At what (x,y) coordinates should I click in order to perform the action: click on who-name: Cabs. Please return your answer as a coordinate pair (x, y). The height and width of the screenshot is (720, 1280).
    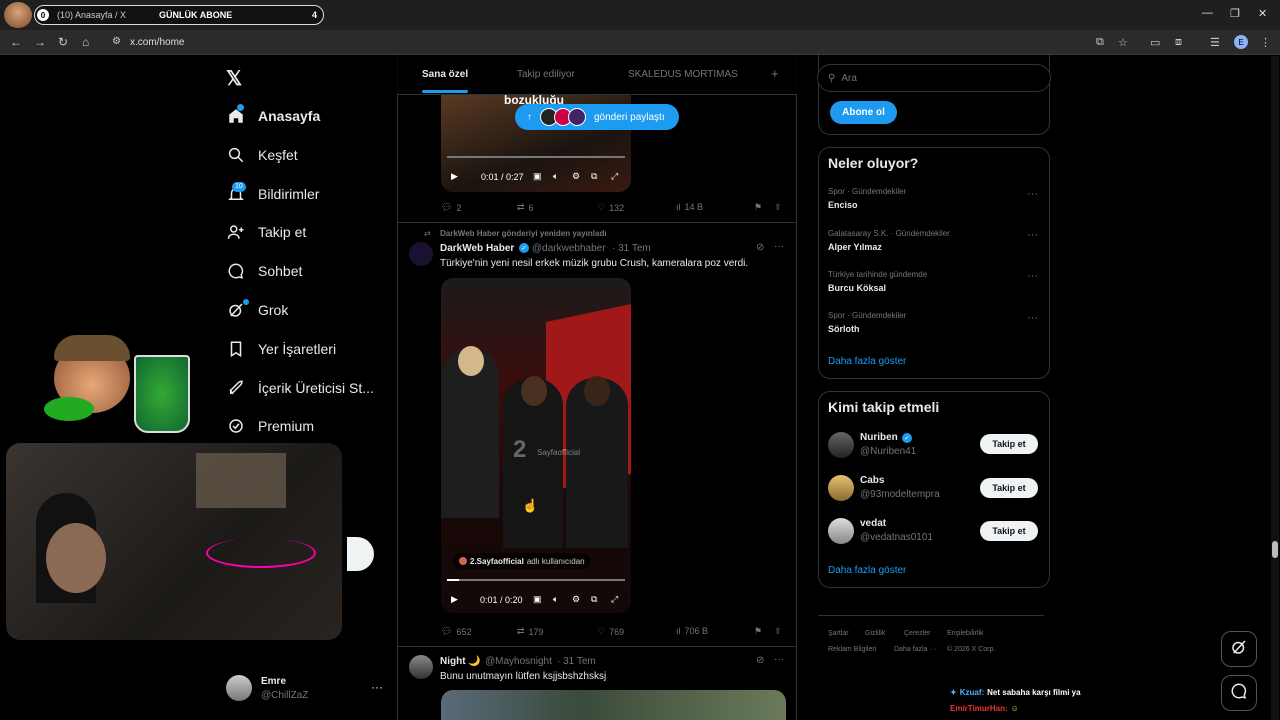
    Looking at the image, I should click on (872, 480).